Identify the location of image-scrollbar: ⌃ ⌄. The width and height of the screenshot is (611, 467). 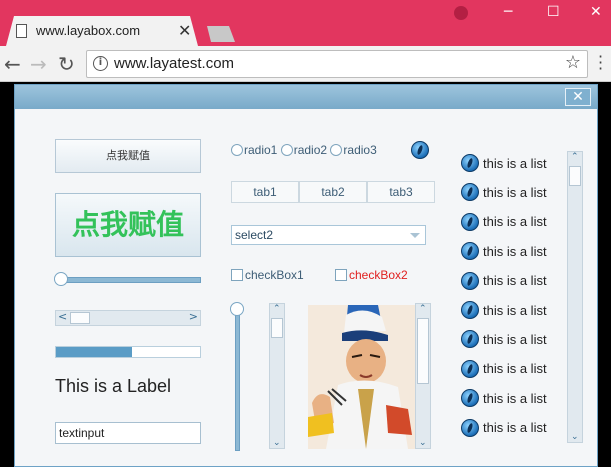
(423, 376).